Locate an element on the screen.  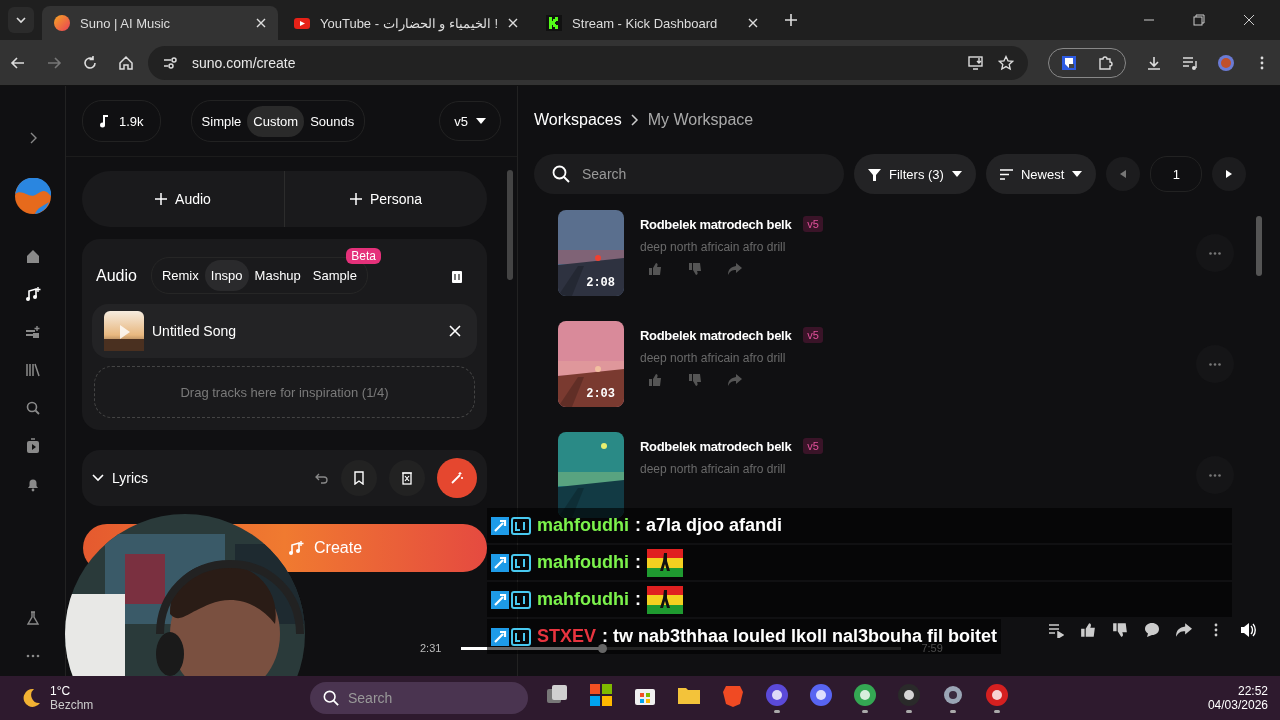
download-icon is located at coordinates (1154, 62).